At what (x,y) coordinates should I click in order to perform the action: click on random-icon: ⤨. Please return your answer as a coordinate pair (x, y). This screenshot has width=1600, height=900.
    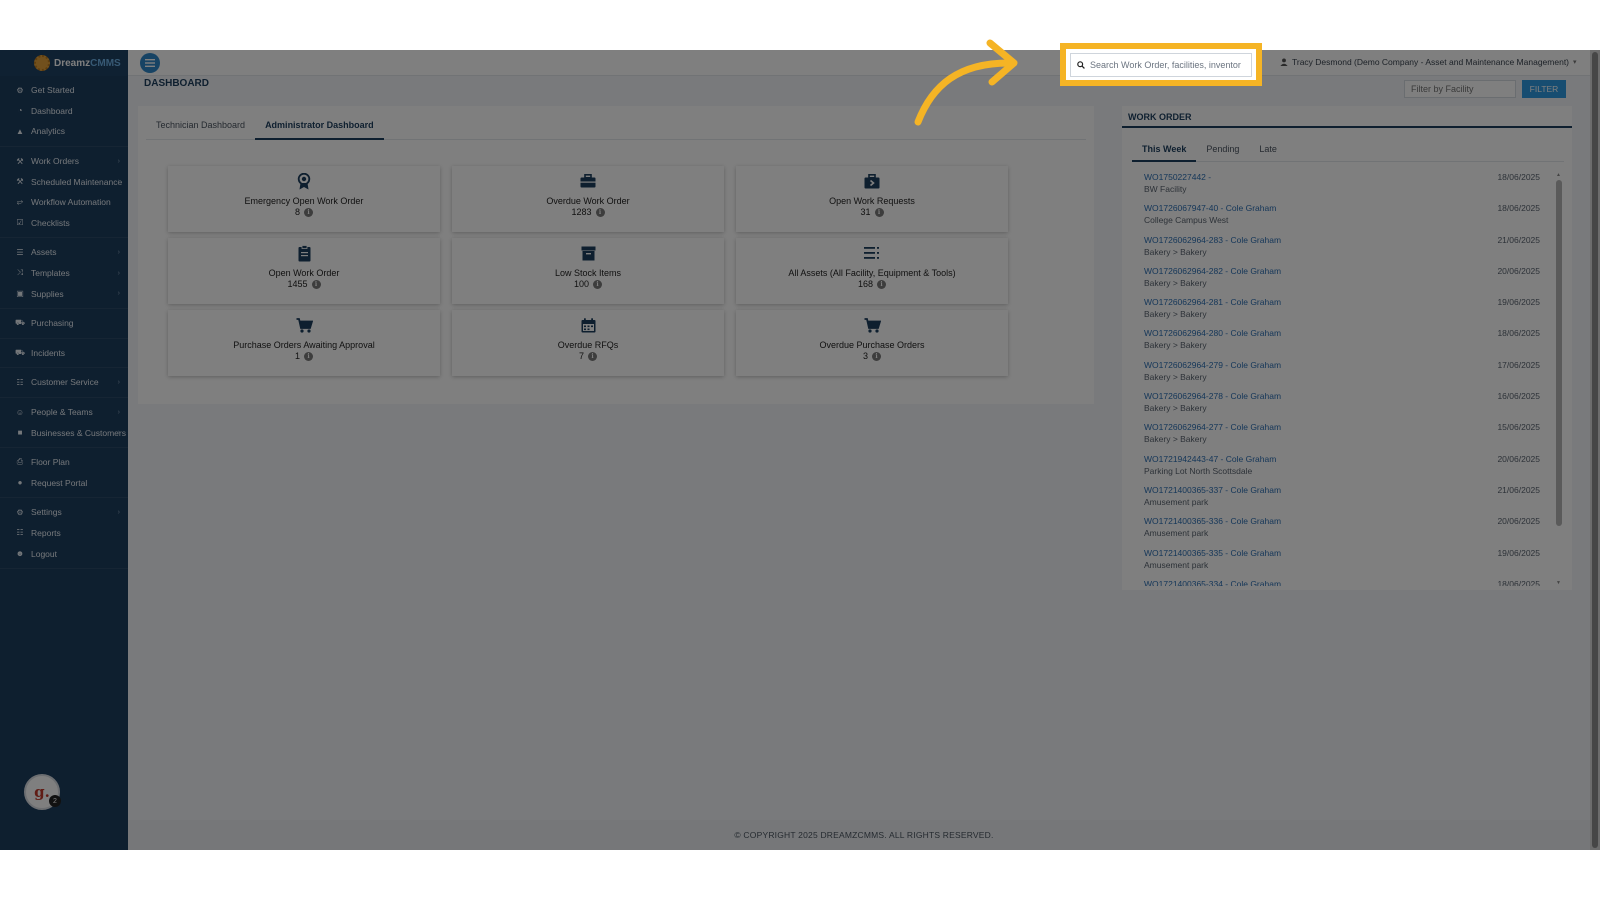
    Looking at the image, I should click on (20, 273).